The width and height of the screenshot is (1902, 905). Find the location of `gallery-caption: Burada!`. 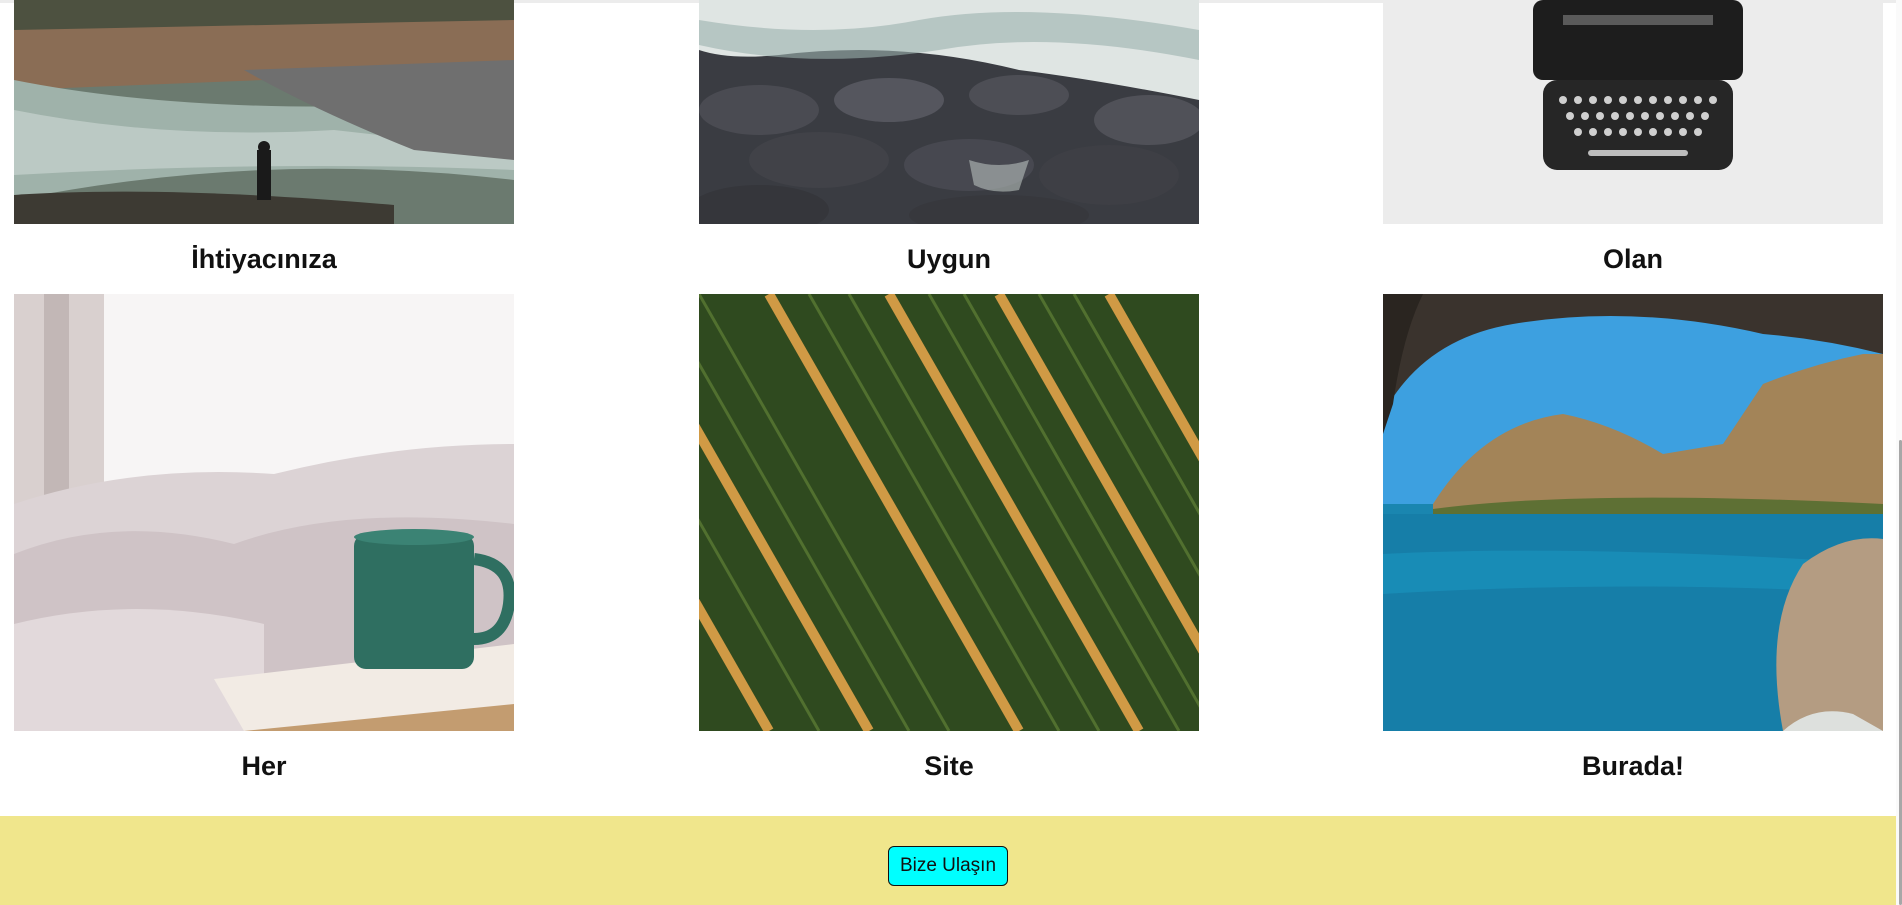

gallery-caption: Burada! is located at coordinates (1632, 766).